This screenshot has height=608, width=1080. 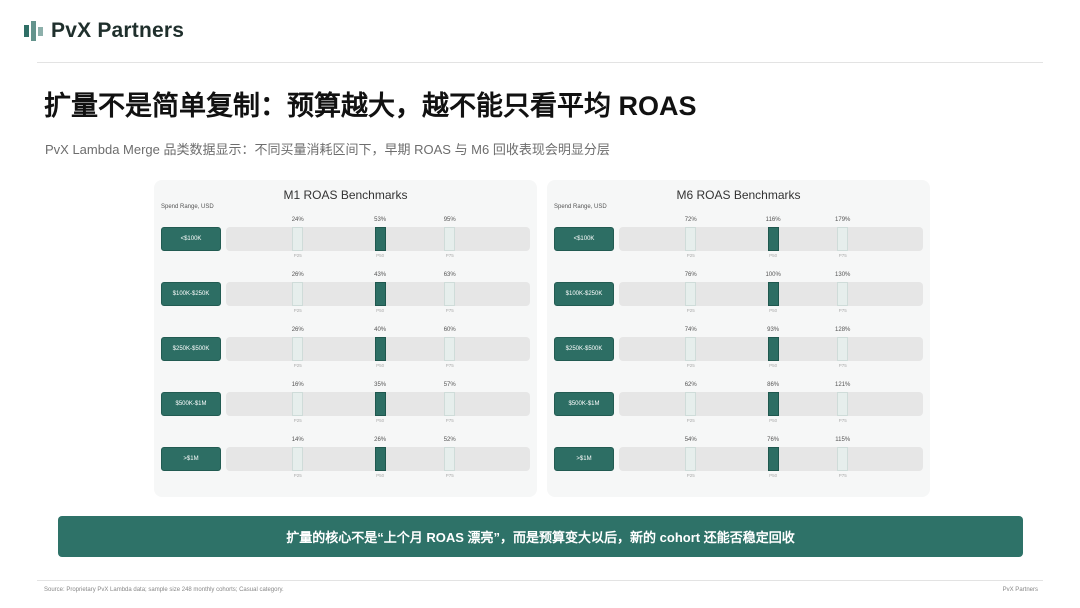 What do you see at coordinates (449, 220) in the screenshot?
I see `percentile-value-p75: 95%` at bounding box center [449, 220].